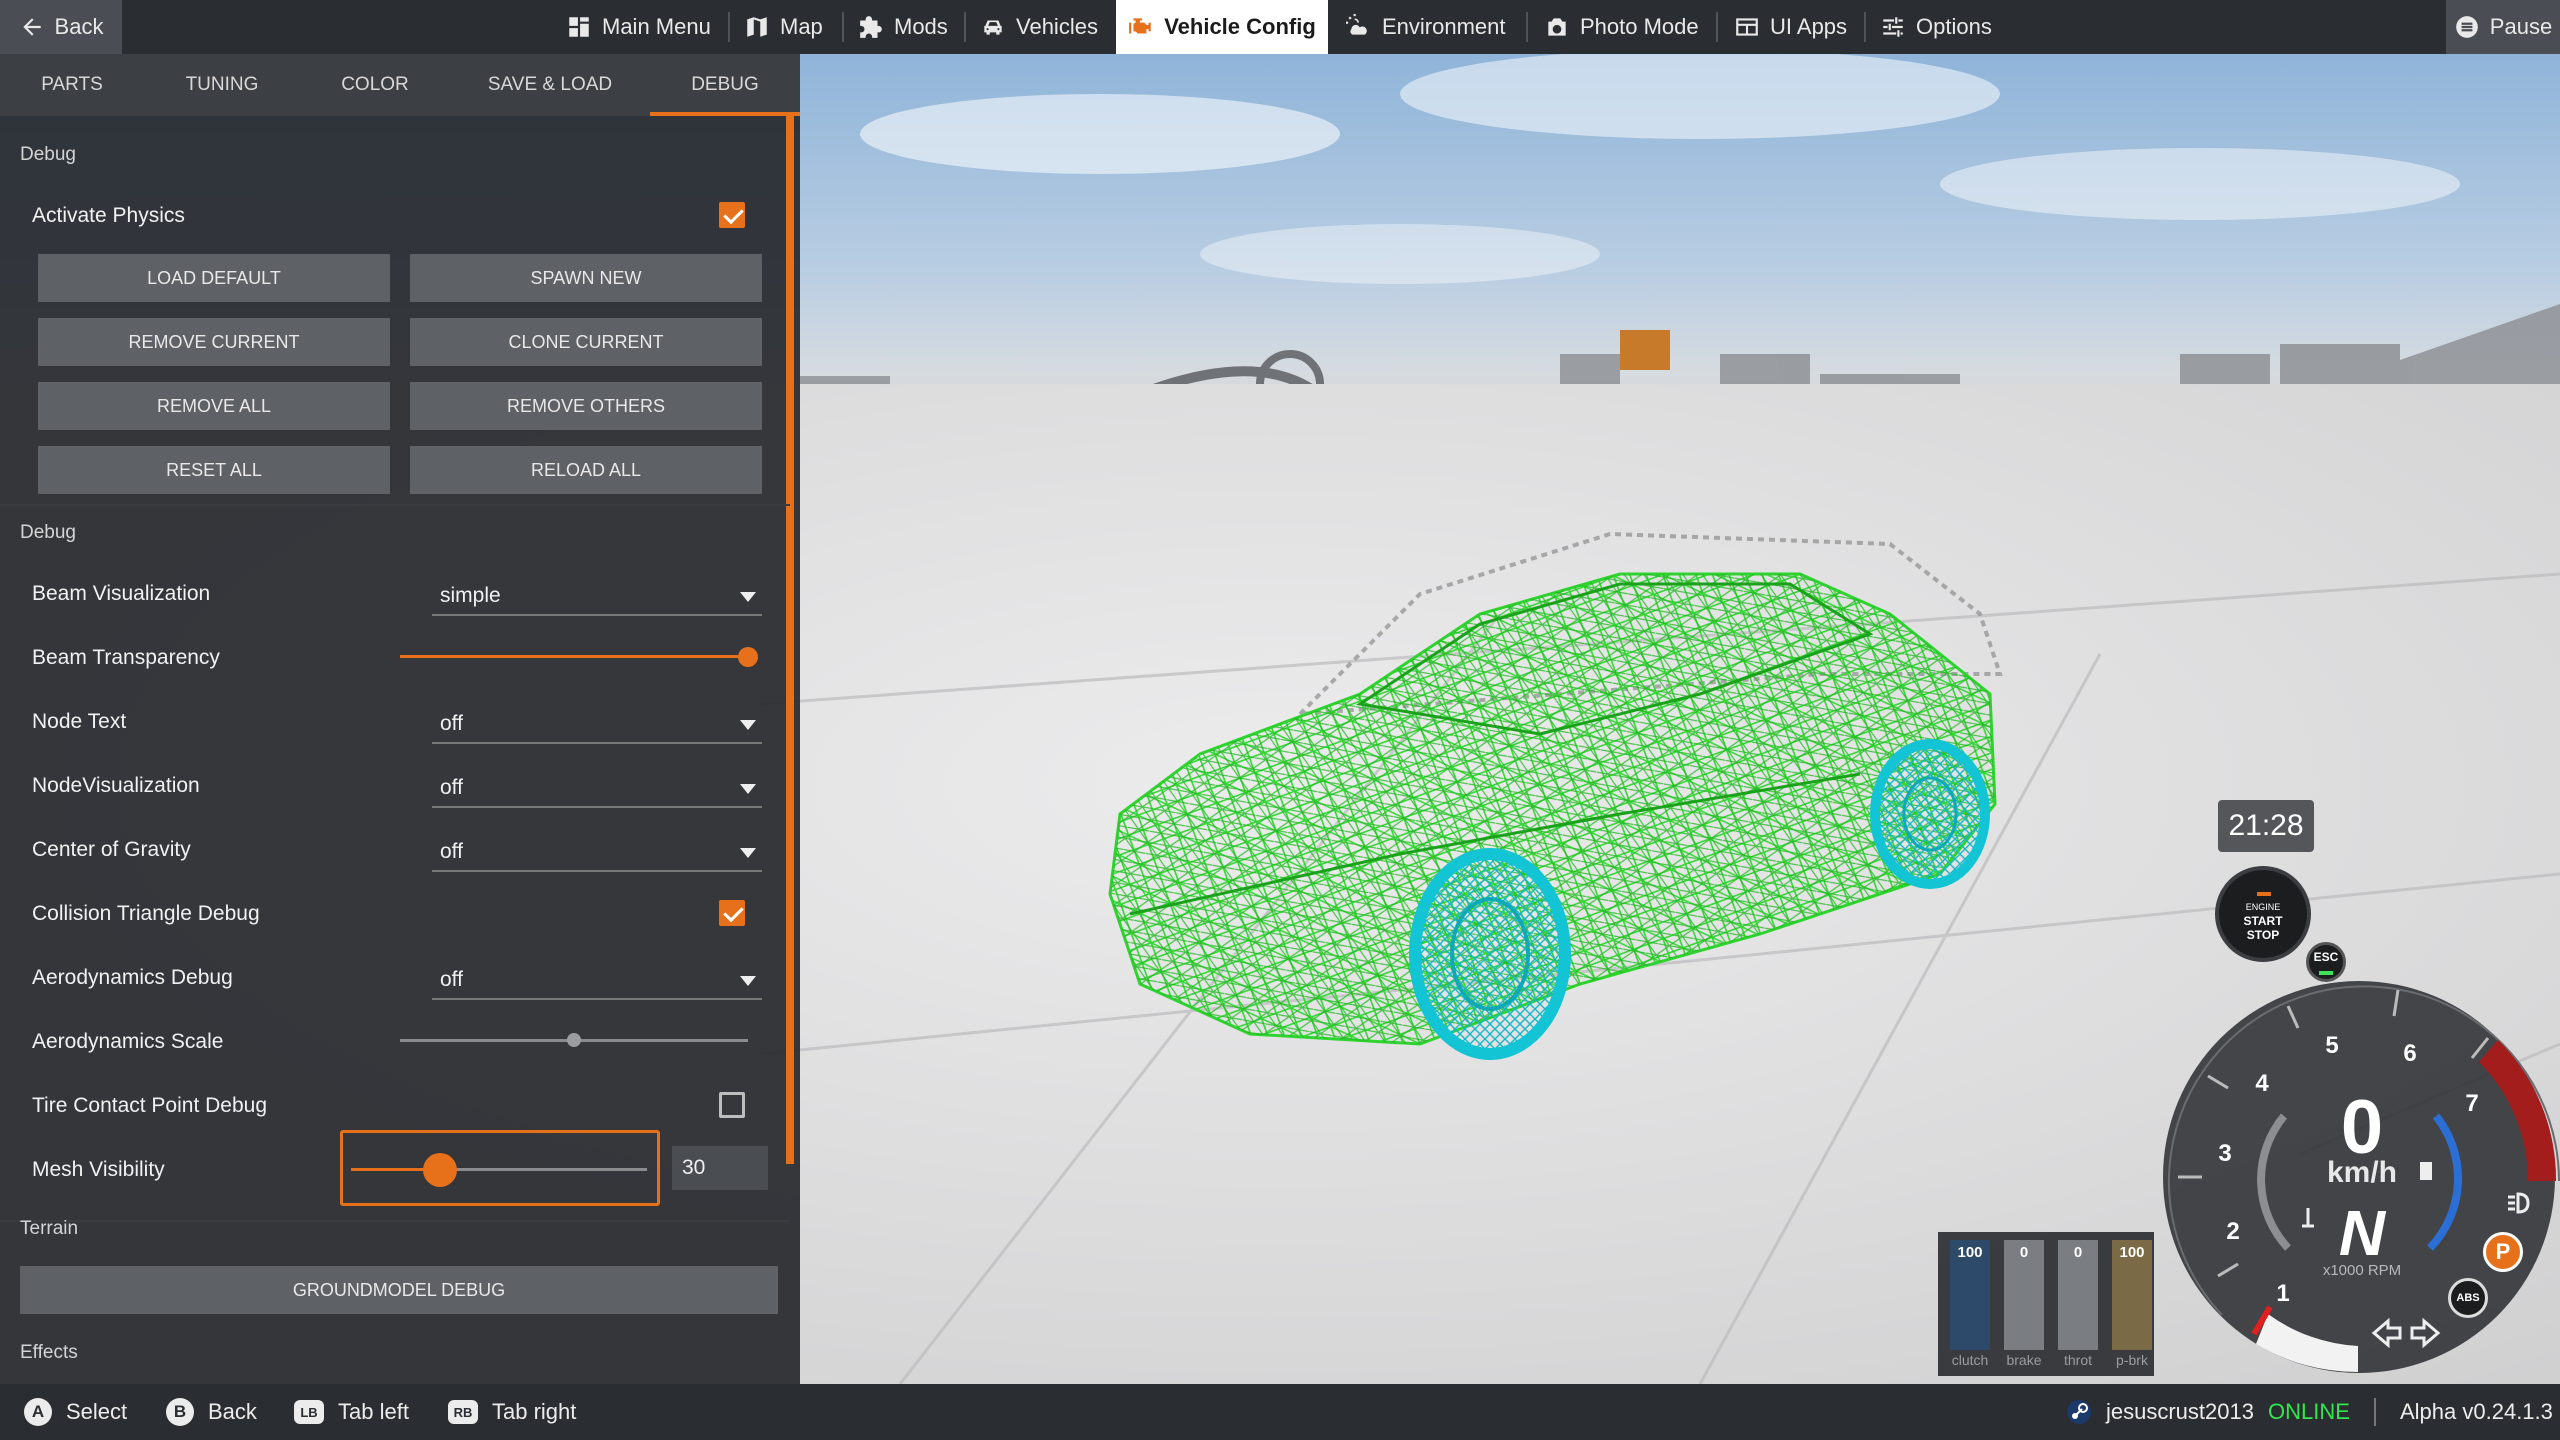 This screenshot has width=2560, height=1440. What do you see at coordinates (586, 342) in the screenshot?
I see `clone-current-button: CLONE CURRENT` at bounding box center [586, 342].